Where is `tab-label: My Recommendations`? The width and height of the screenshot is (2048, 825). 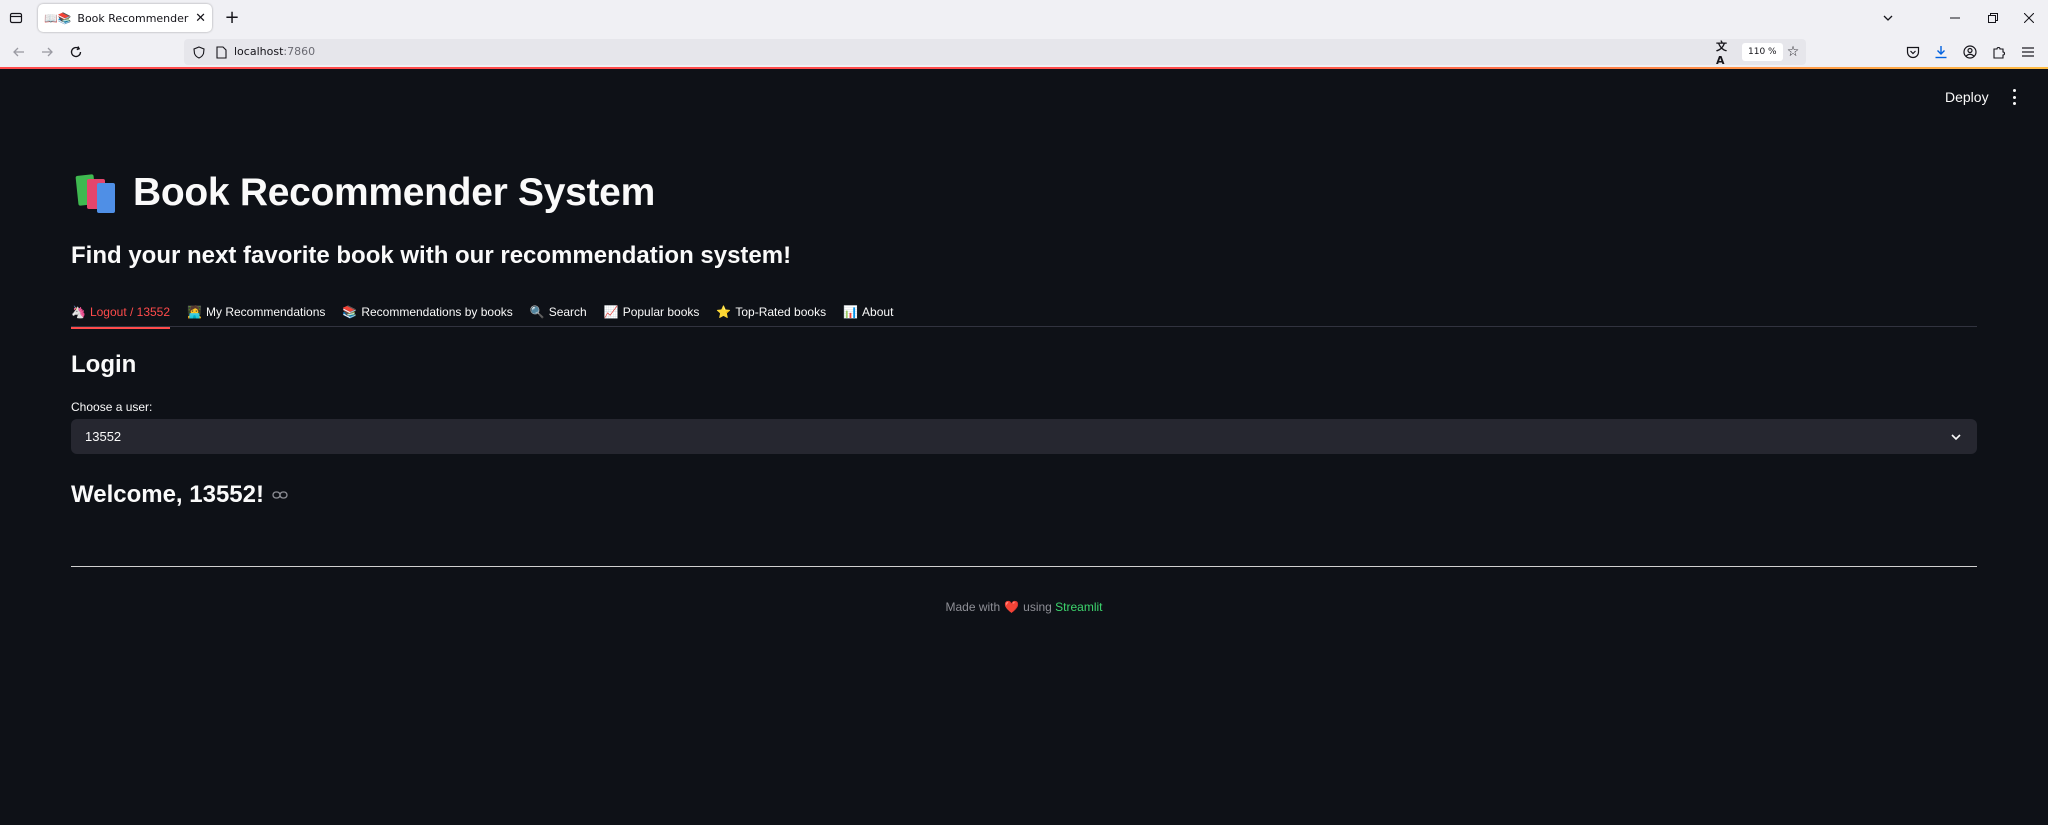
tab-label: My Recommendations is located at coordinates (265, 312).